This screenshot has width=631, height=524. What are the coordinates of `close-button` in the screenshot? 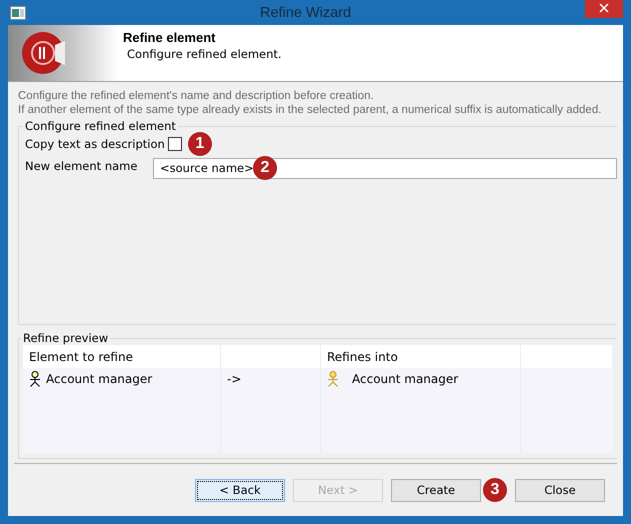 It's located at (604, 9).